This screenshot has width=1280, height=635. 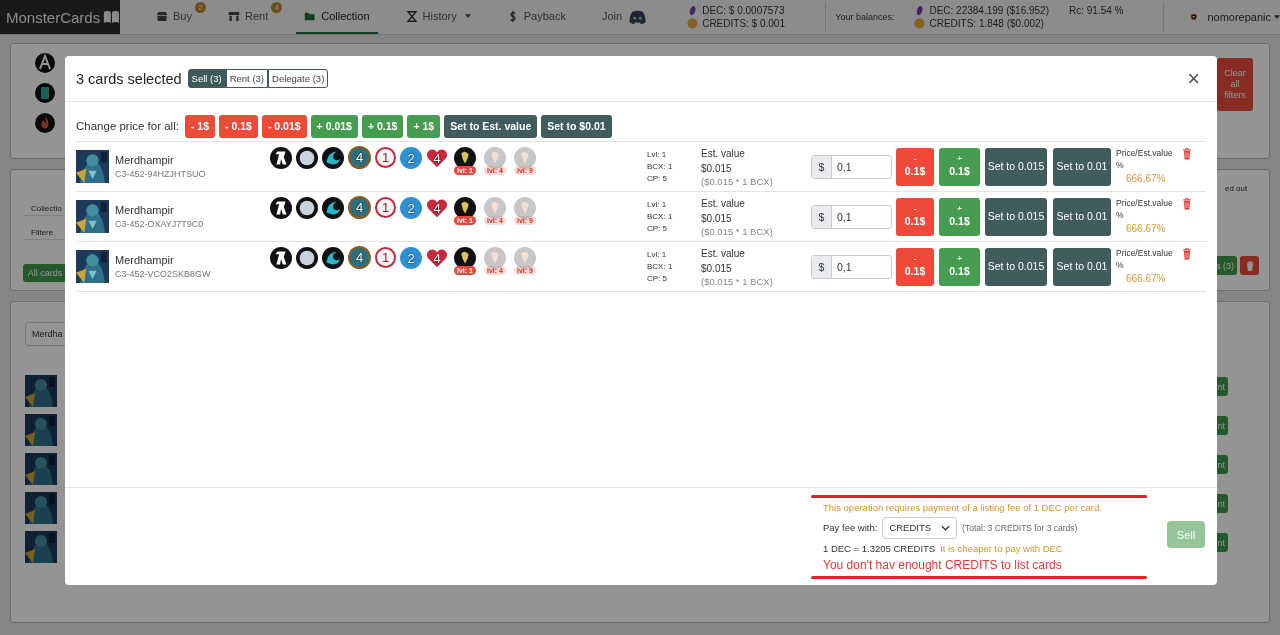 What do you see at coordinates (743, 10) in the screenshot?
I see `token-price: DEC: $ 0.0007573` at bounding box center [743, 10].